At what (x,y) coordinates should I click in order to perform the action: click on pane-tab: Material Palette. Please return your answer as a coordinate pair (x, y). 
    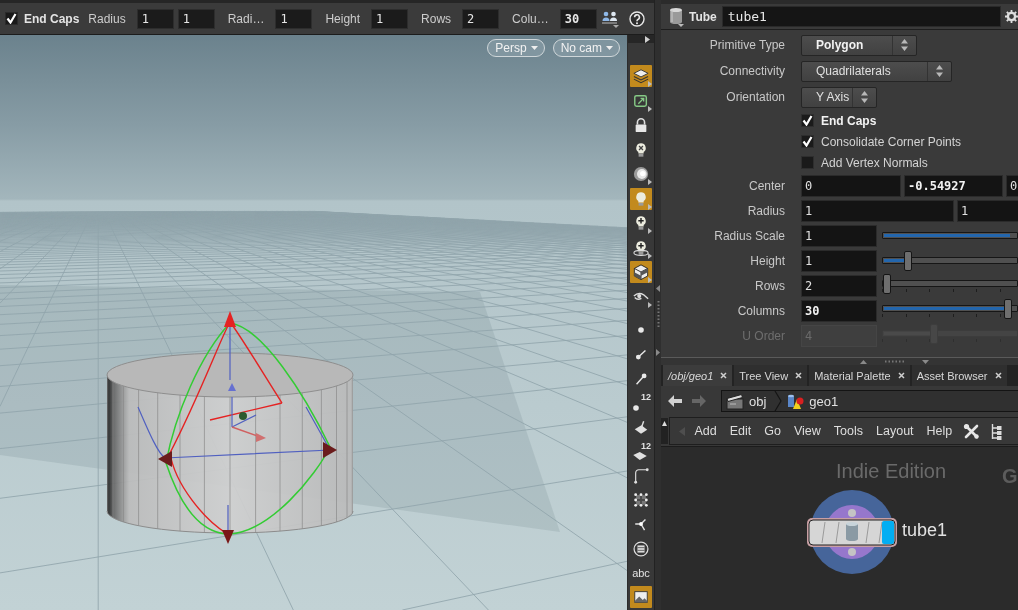
    Looking at the image, I should click on (859, 375).